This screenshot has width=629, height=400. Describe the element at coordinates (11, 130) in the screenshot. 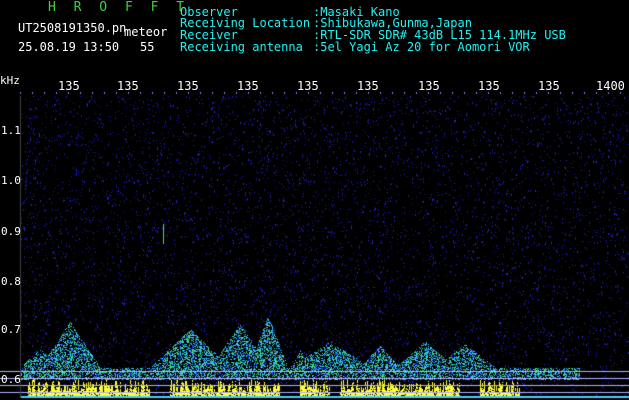

I see `y-tick-label: 1.1` at that location.